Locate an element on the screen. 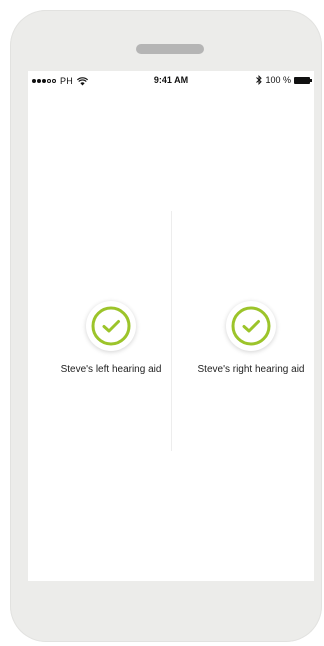 The height and width of the screenshot is (646, 324). bluetooth-icon is located at coordinates (259, 80).